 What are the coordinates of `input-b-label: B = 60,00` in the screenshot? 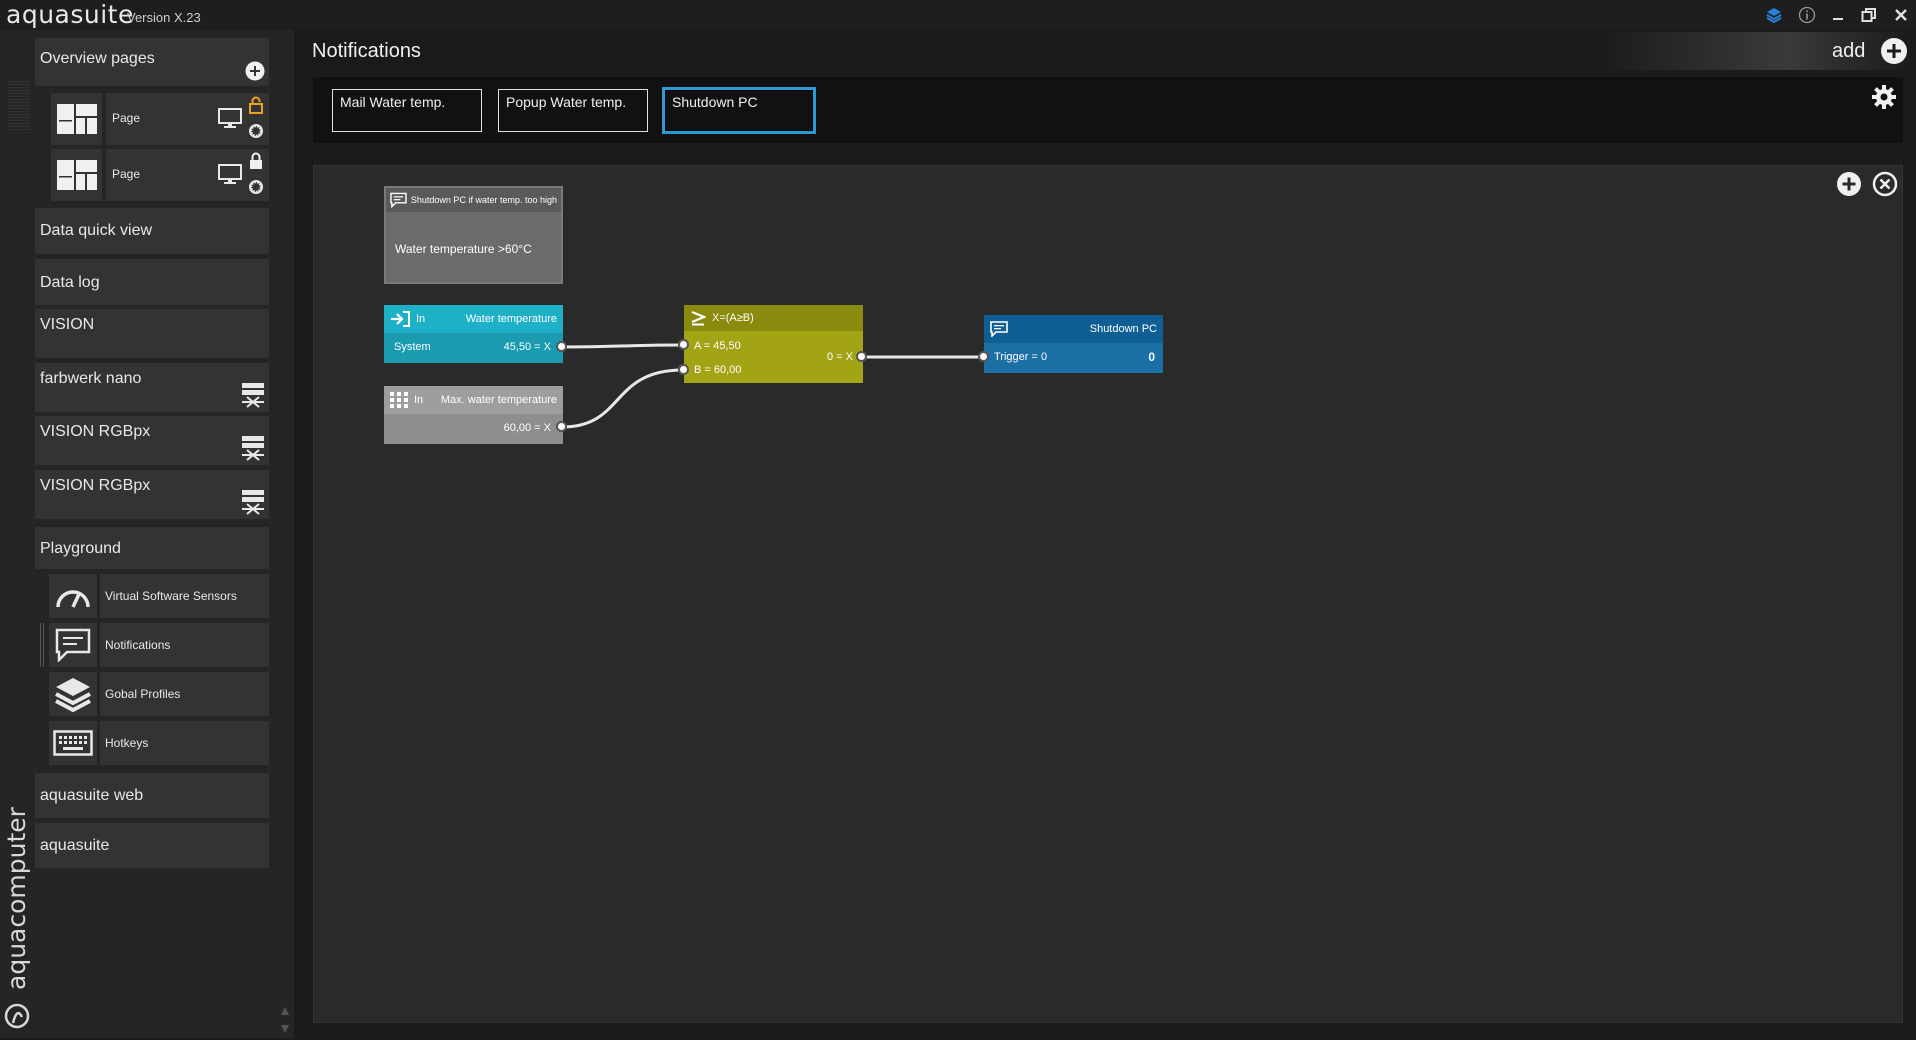 It's located at (718, 370).